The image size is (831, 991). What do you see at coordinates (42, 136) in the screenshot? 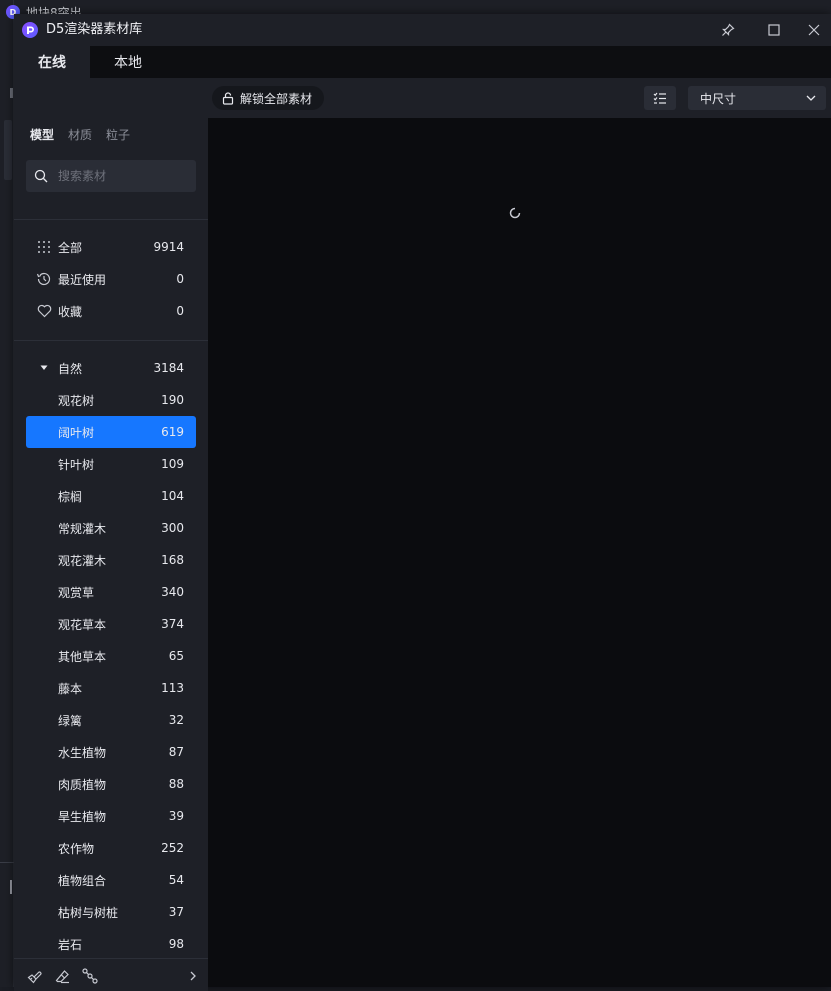
I see `tab-models: 模型` at bounding box center [42, 136].